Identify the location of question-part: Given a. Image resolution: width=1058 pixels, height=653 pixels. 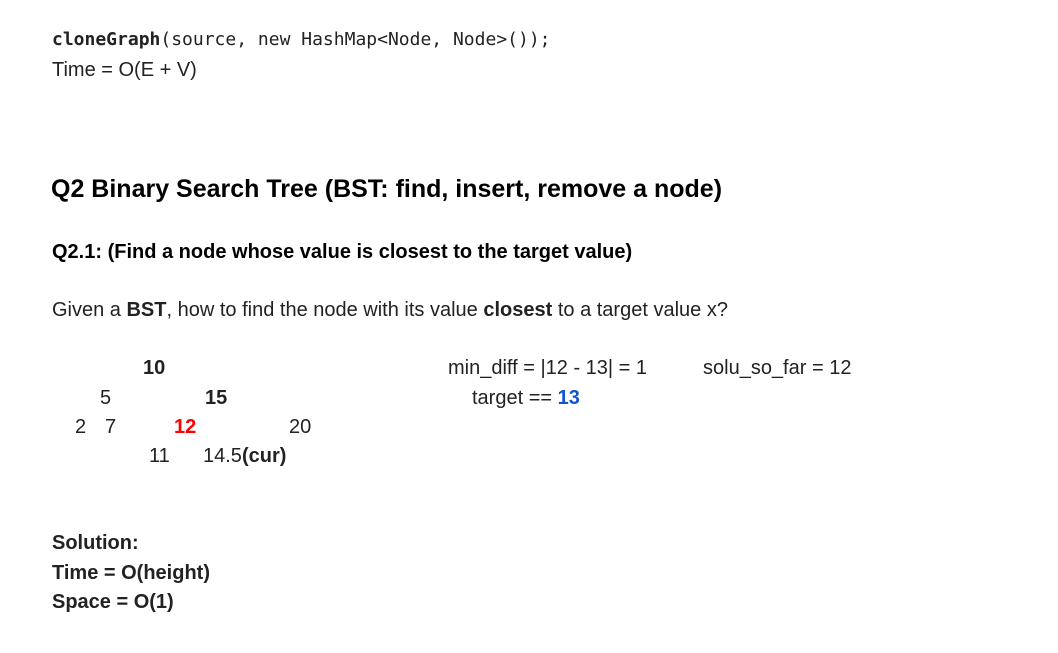
(89, 310).